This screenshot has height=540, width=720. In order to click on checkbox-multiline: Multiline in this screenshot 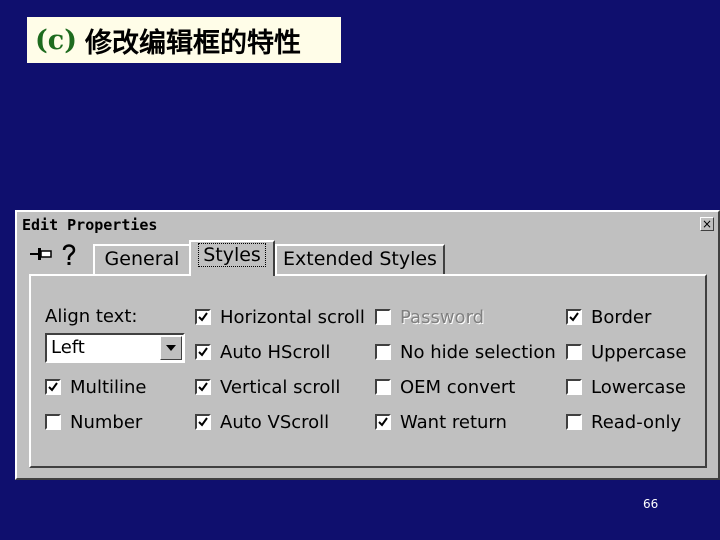, I will do `click(95, 387)`.